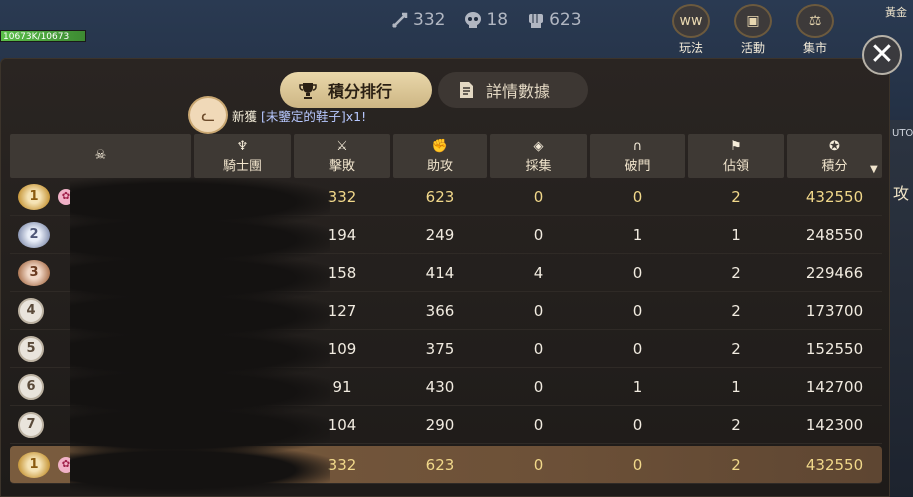 Image resolution: width=913 pixels, height=497 pixels. What do you see at coordinates (314, 116) in the screenshot?
I see `notice-item: [未鑒定的鞋子]x1!` at bounding box center [314, 116].